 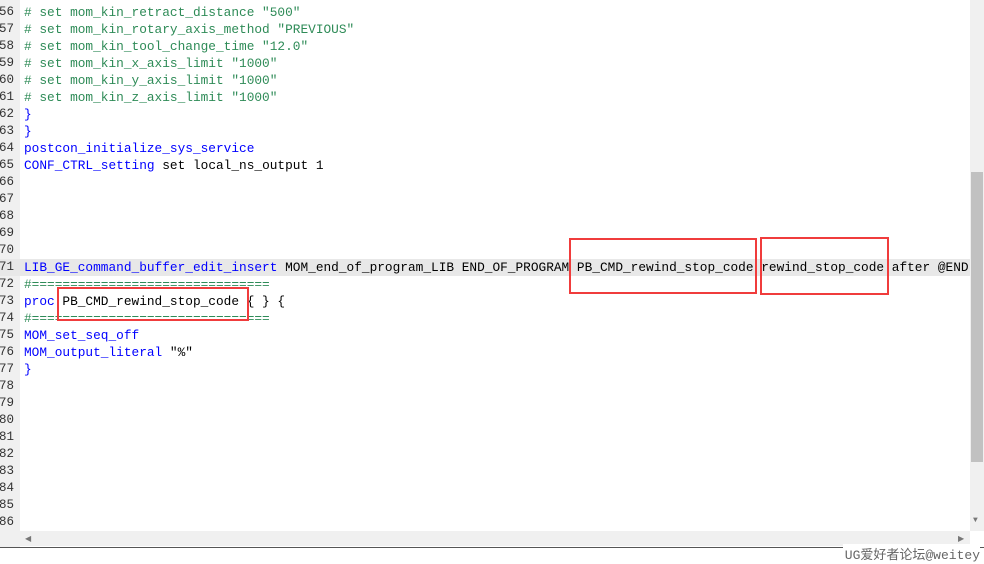 I want to click on code-line: 62}, so click(x=485, y=114).